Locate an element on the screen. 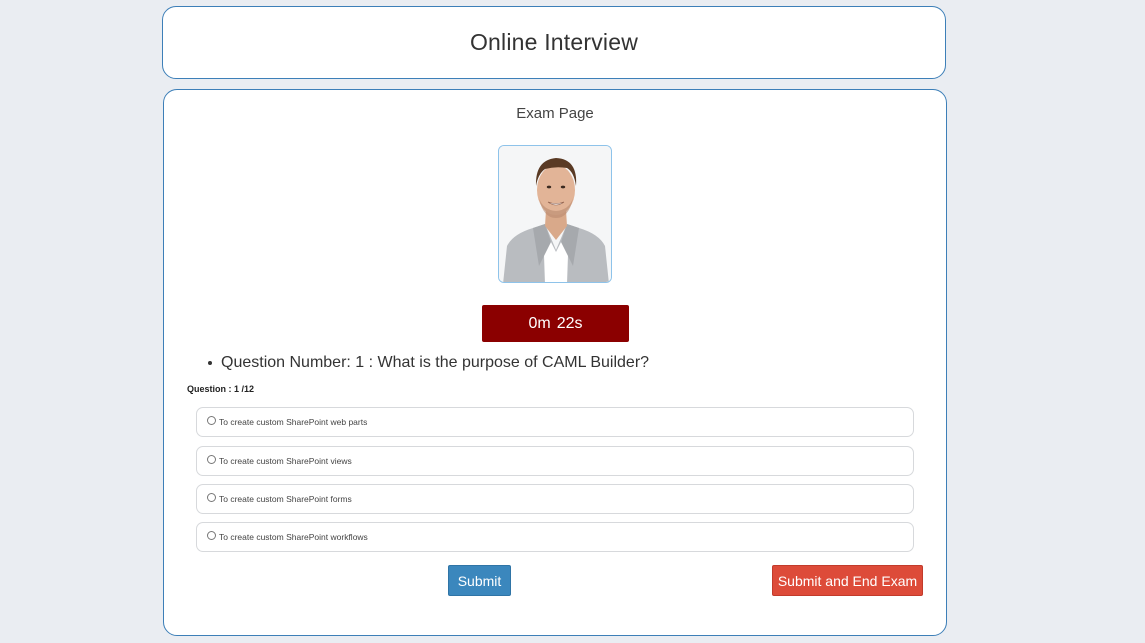  candidate-photo-image is located at coordinates (555, 214).